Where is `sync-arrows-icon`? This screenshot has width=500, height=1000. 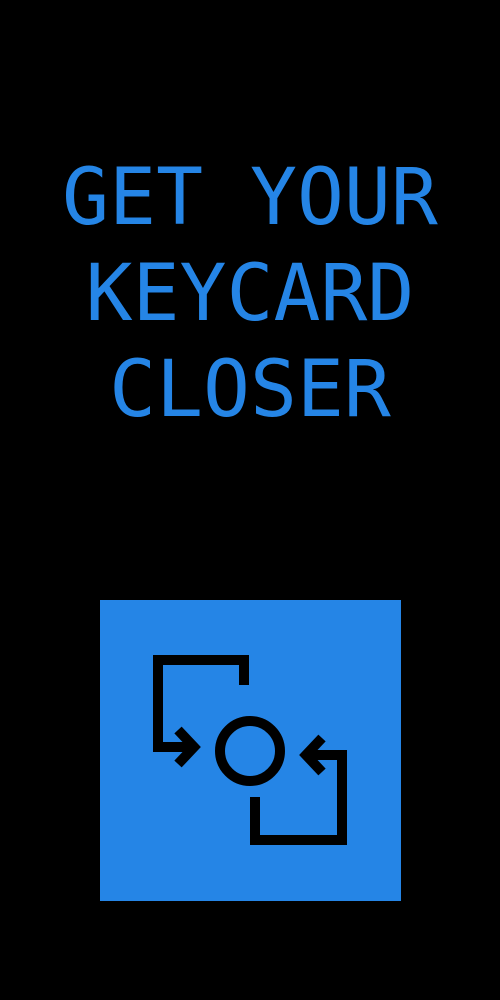 sync-arrows-icon is located at coordinates (250, 750).